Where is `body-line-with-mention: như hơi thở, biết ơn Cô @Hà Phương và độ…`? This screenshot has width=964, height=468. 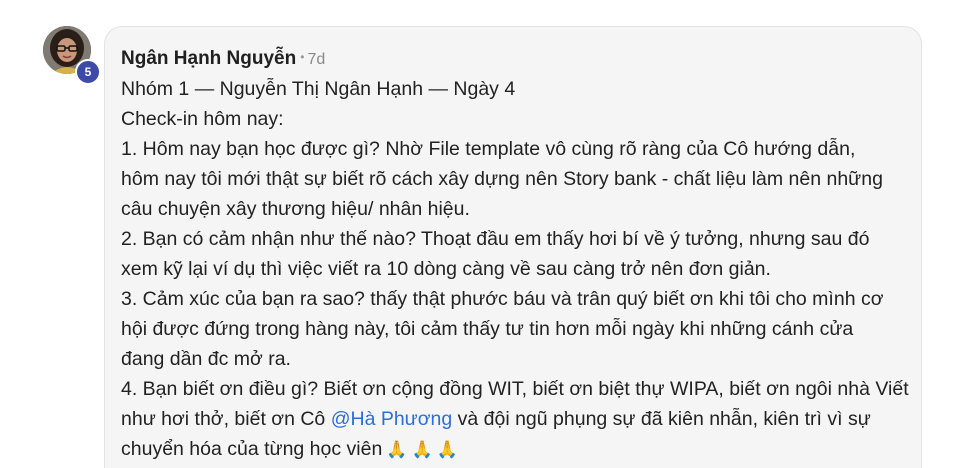 body-line-with-mention: như hơi thở, biết ơn Cô @Hà Phương và độ… is located at coordinates (516, 419).